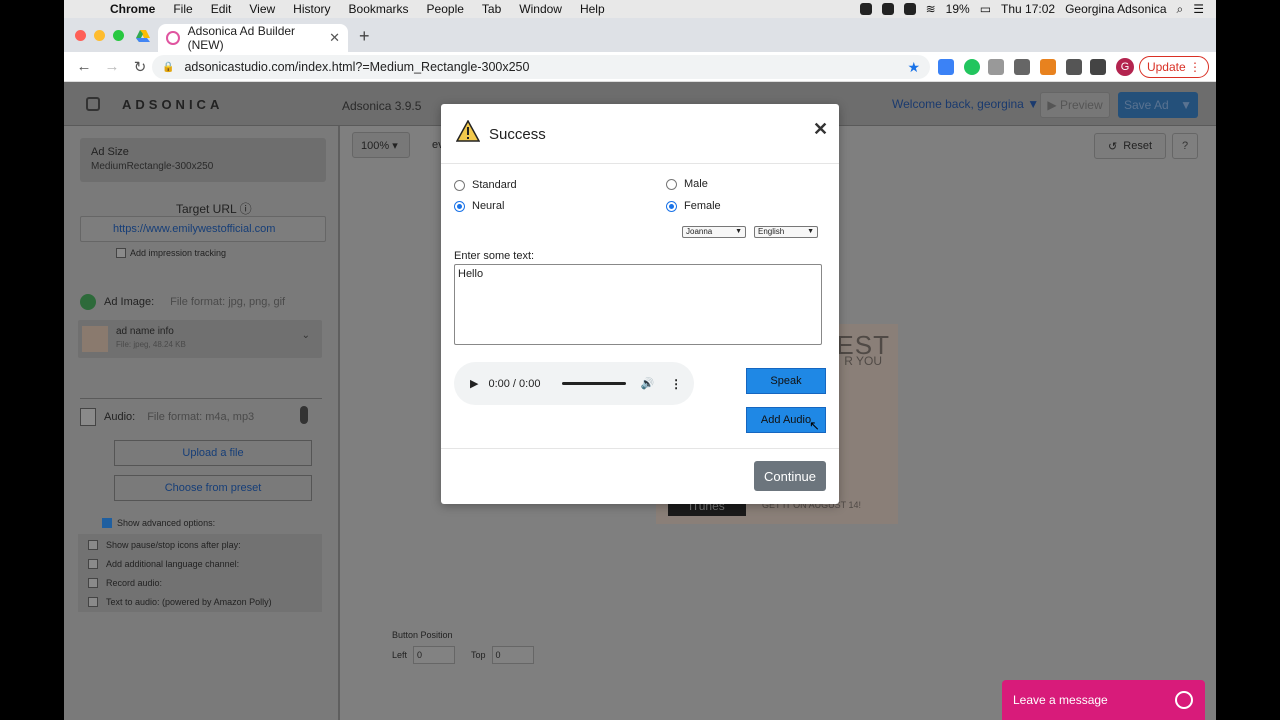  What do you see at coordinates (180, 602) in the screenshot?
I see `advanced-option: Text to audio: (powered by Amazon Polly)` at bounding box center [180, 602].